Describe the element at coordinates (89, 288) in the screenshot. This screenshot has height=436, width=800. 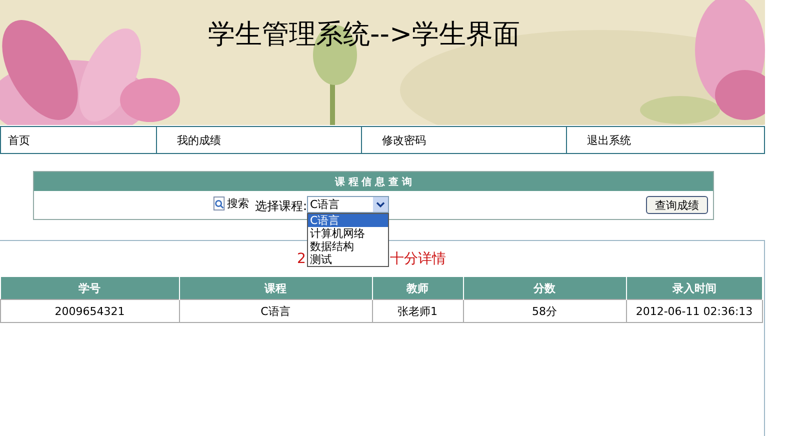
I see `column-header: 学号` at that location.